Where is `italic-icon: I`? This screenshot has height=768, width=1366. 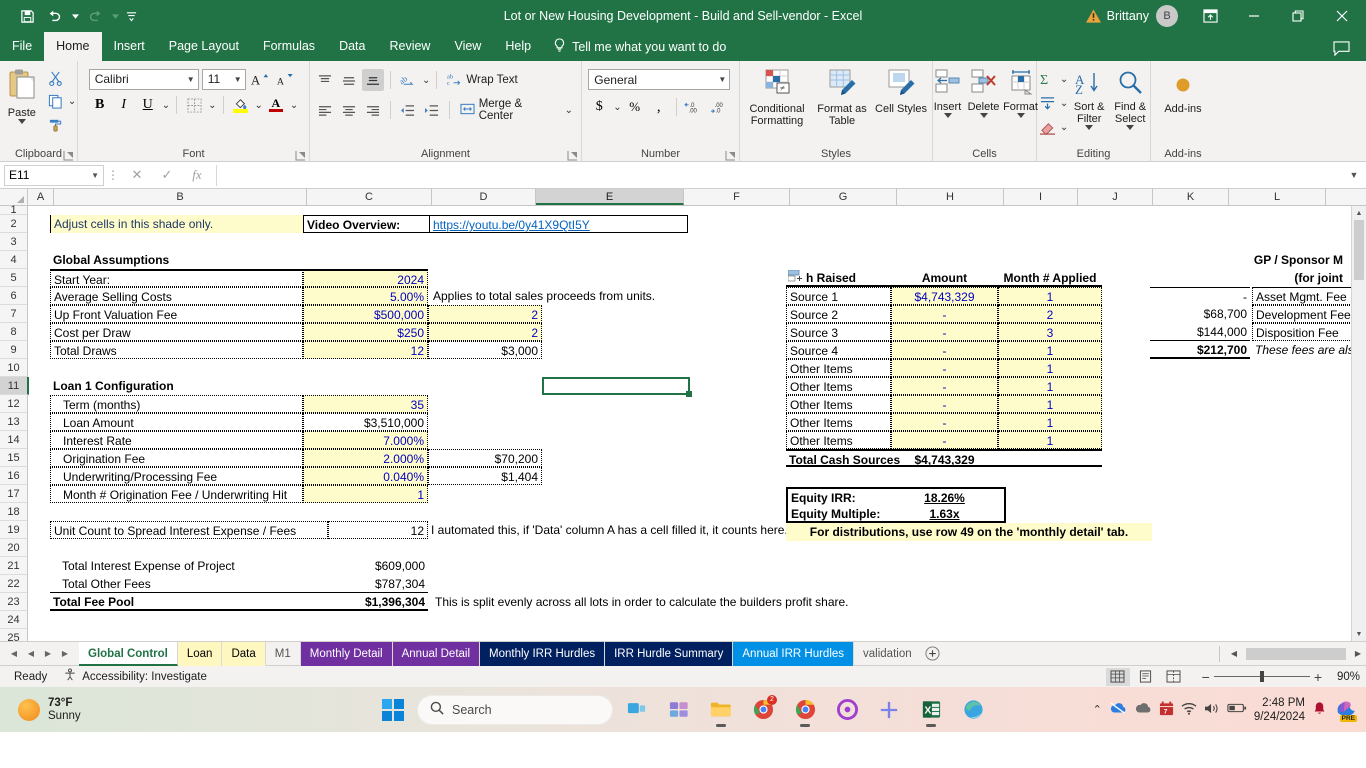 italic-icon: I is located at coordinates (124, 105).